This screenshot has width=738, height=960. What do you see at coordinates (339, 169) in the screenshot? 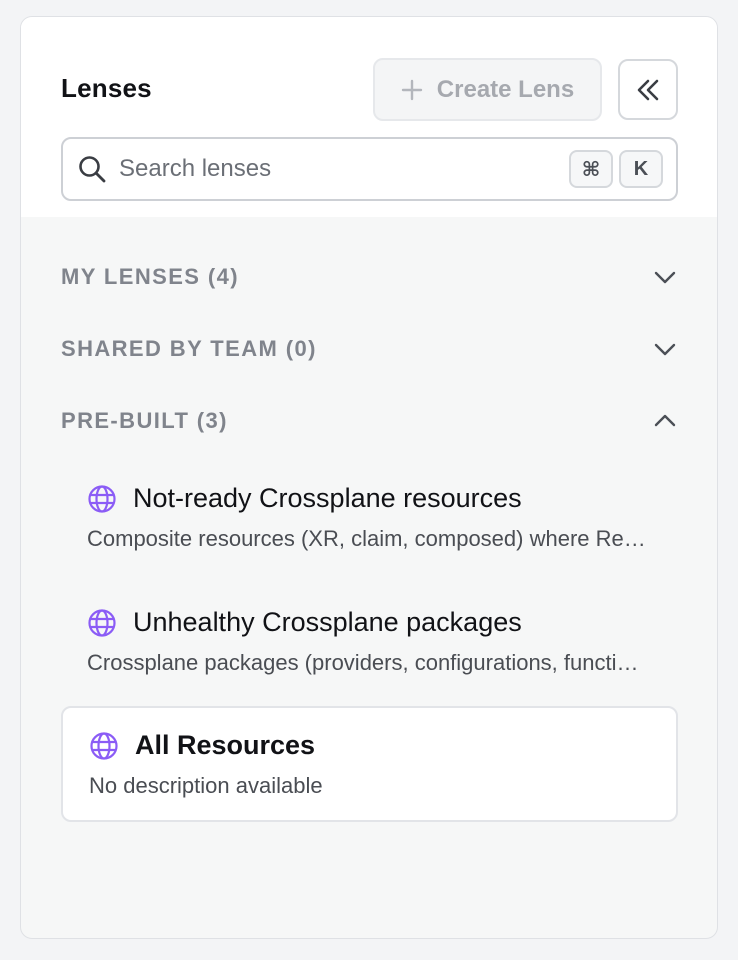
I see `search-input` at bounding box center [339, 169].